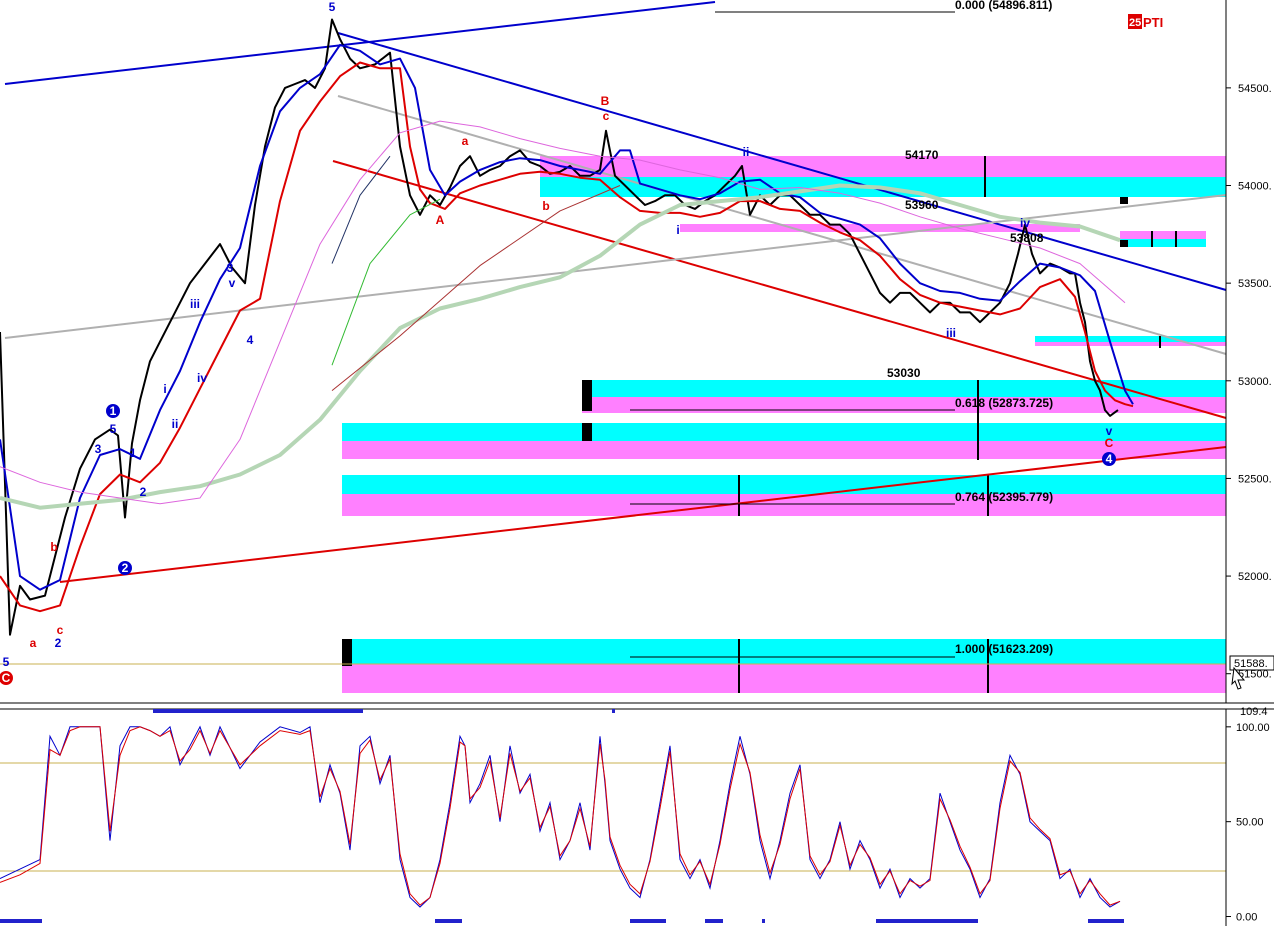  I want to click on wave-label: B, so click(605, 101).